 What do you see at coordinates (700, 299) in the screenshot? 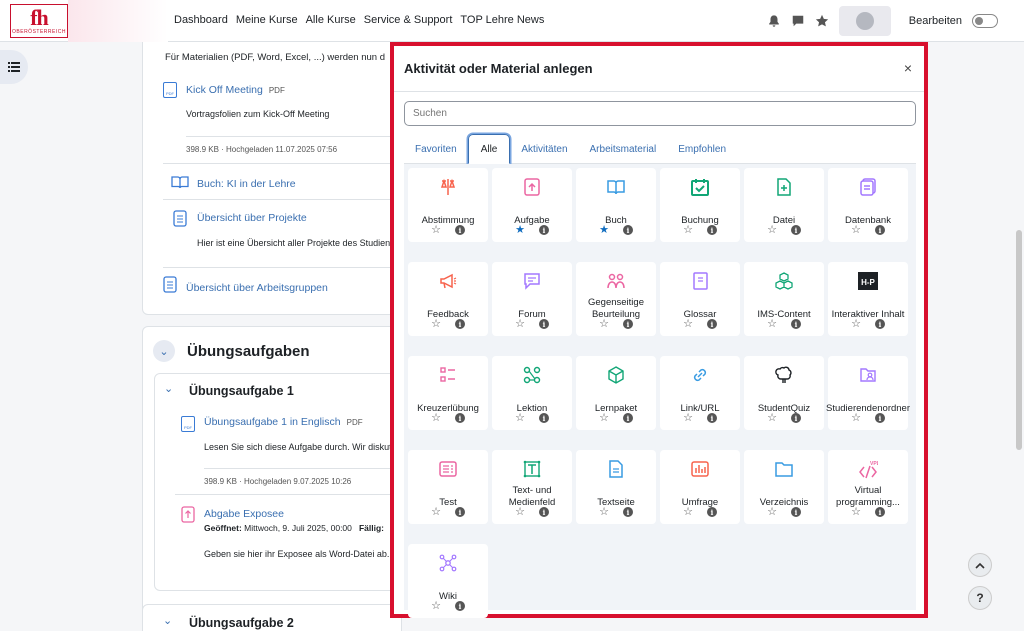
I see `activity-tile-glossar: Glossar ☆ i` at bounding box center [700, 299].